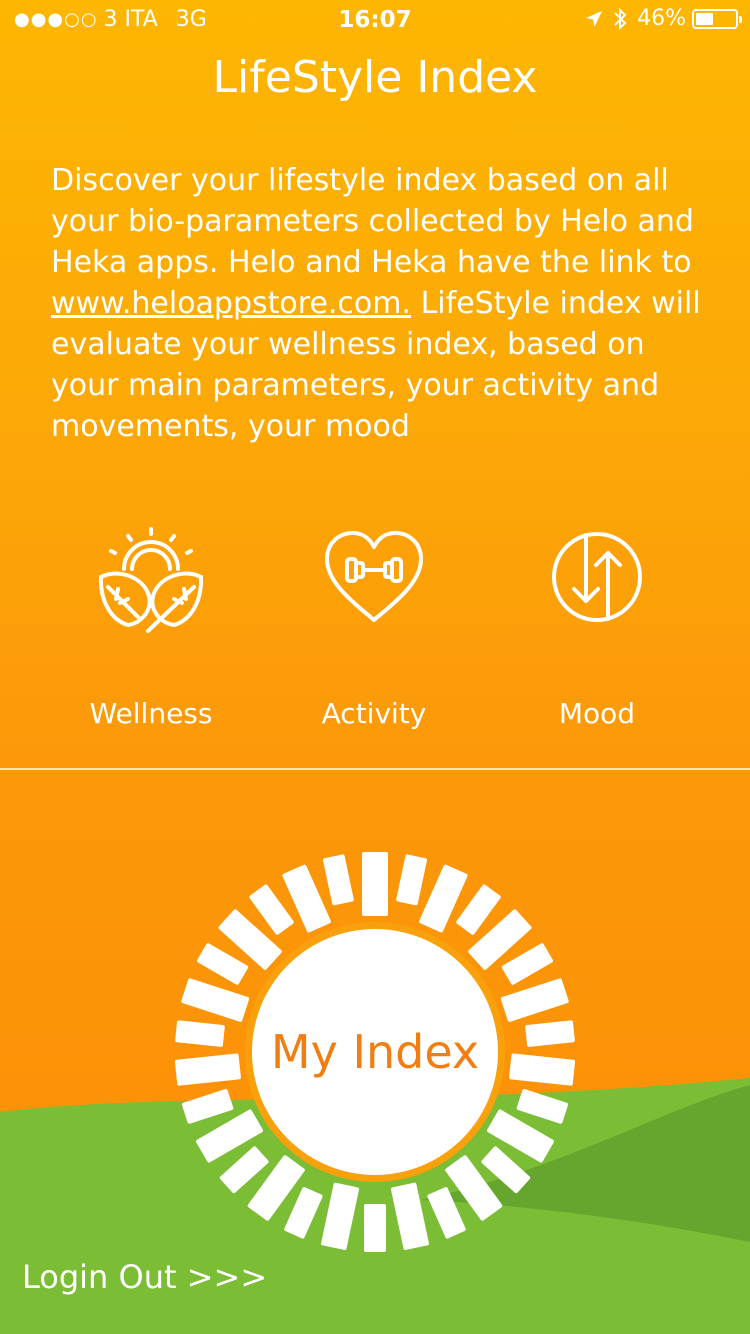 This screenshot has width=750, height=1334. I want to click on battery-icon, so click(717, 18).